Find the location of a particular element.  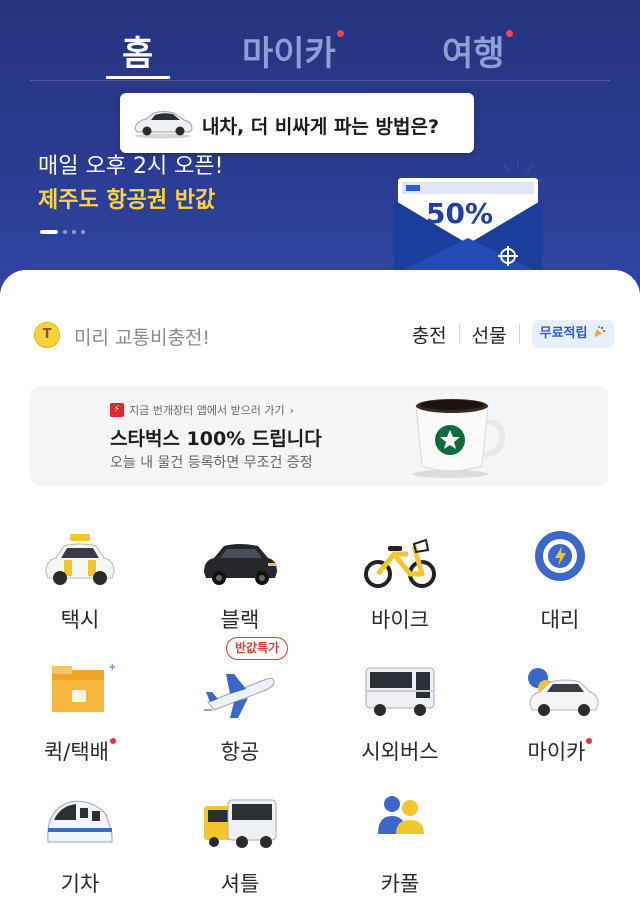

charge-prompt: 미리 교통비충전! is located at coordinates (142, 336).